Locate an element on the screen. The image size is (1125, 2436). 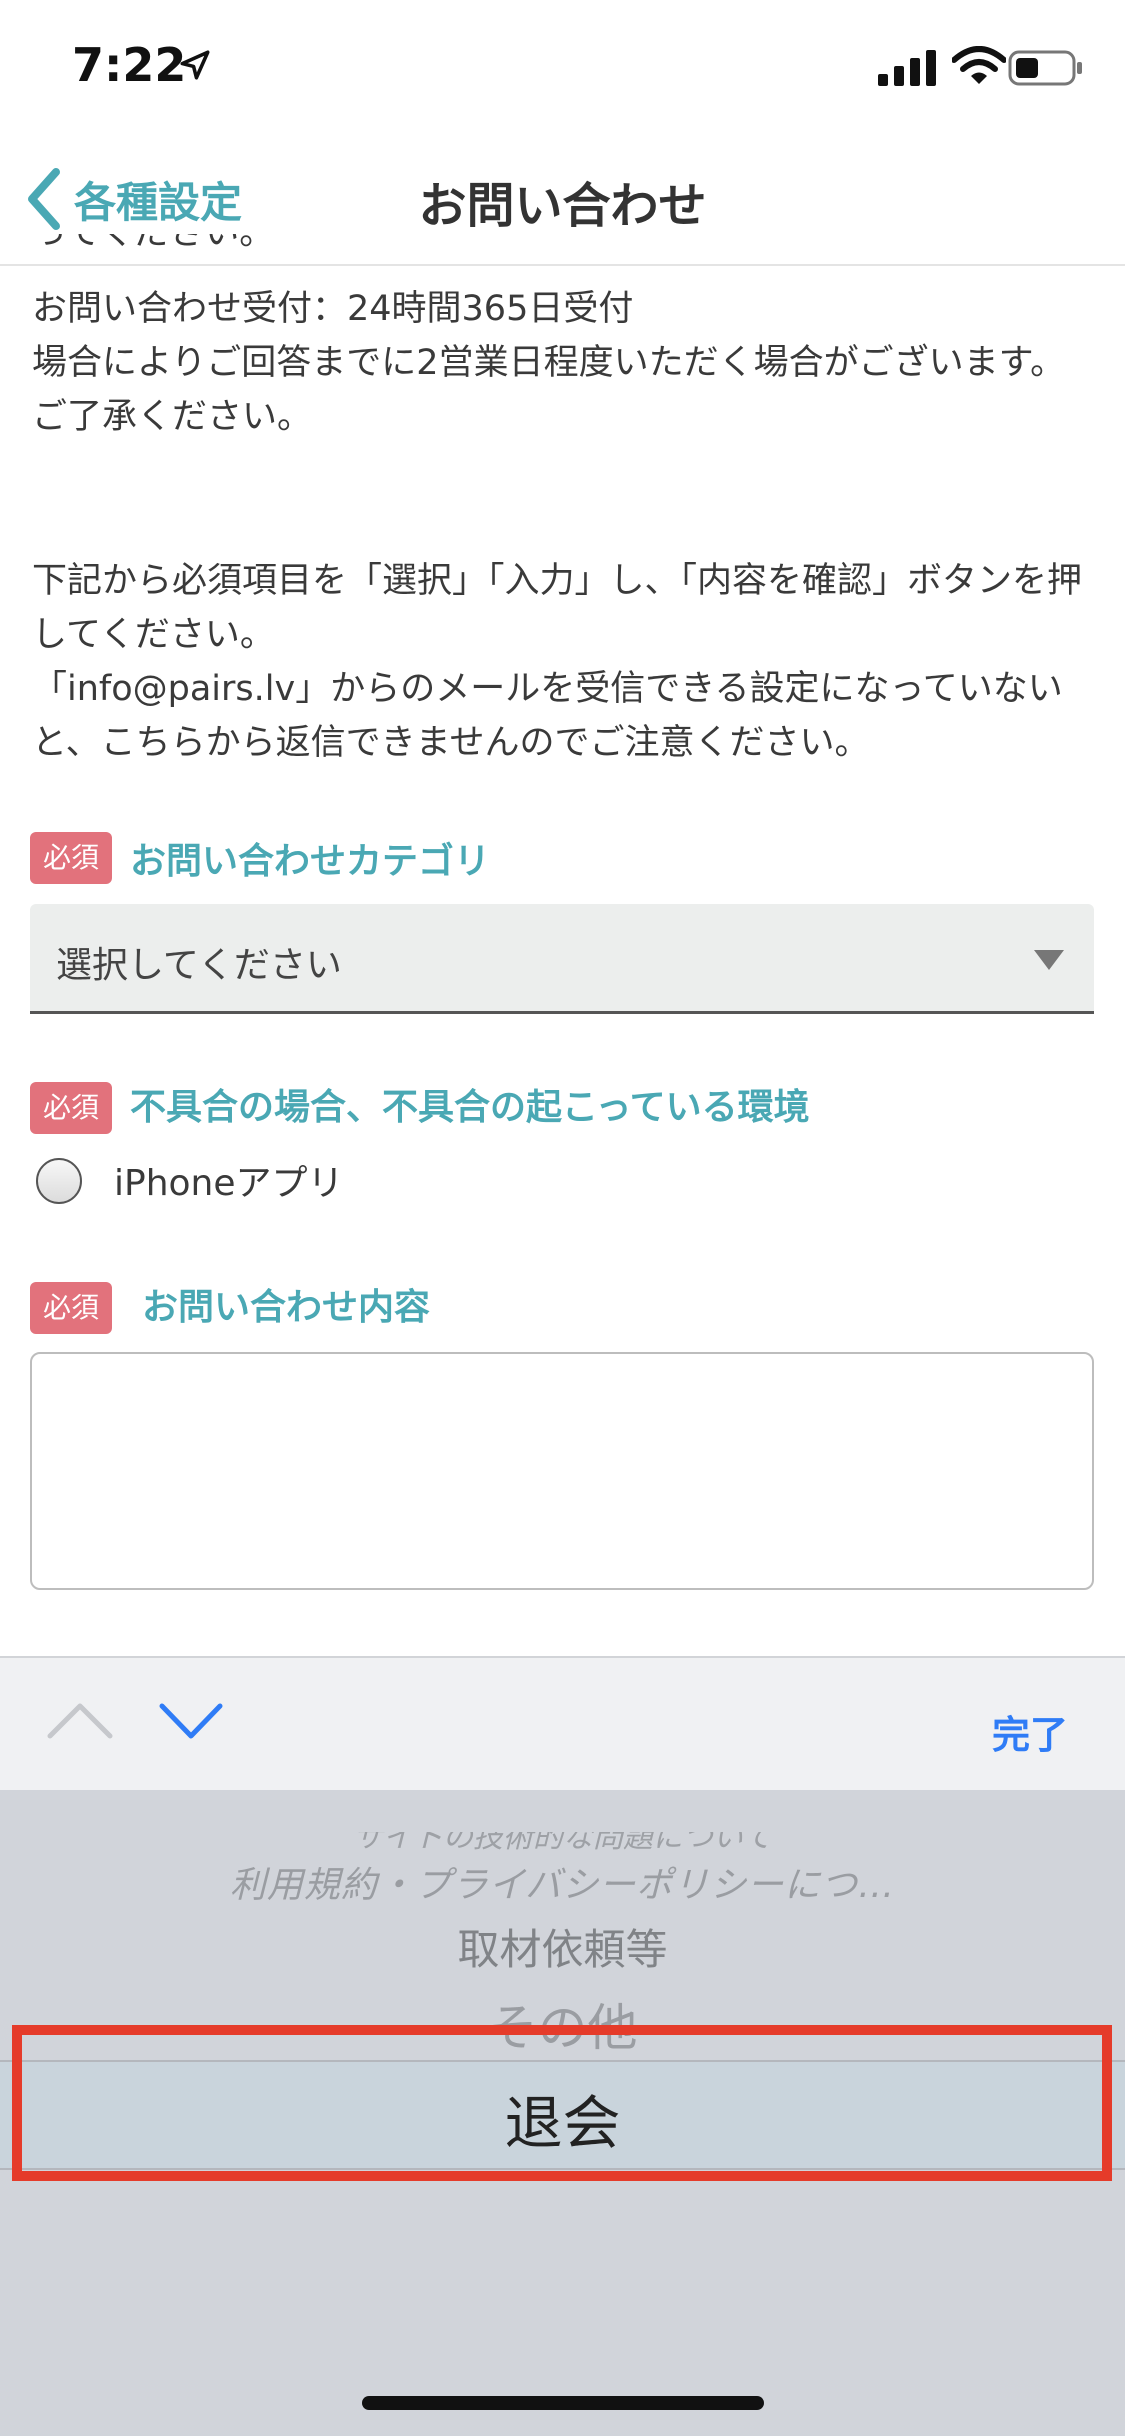
category-select: 選択してください is located at coordinates (562, 959).